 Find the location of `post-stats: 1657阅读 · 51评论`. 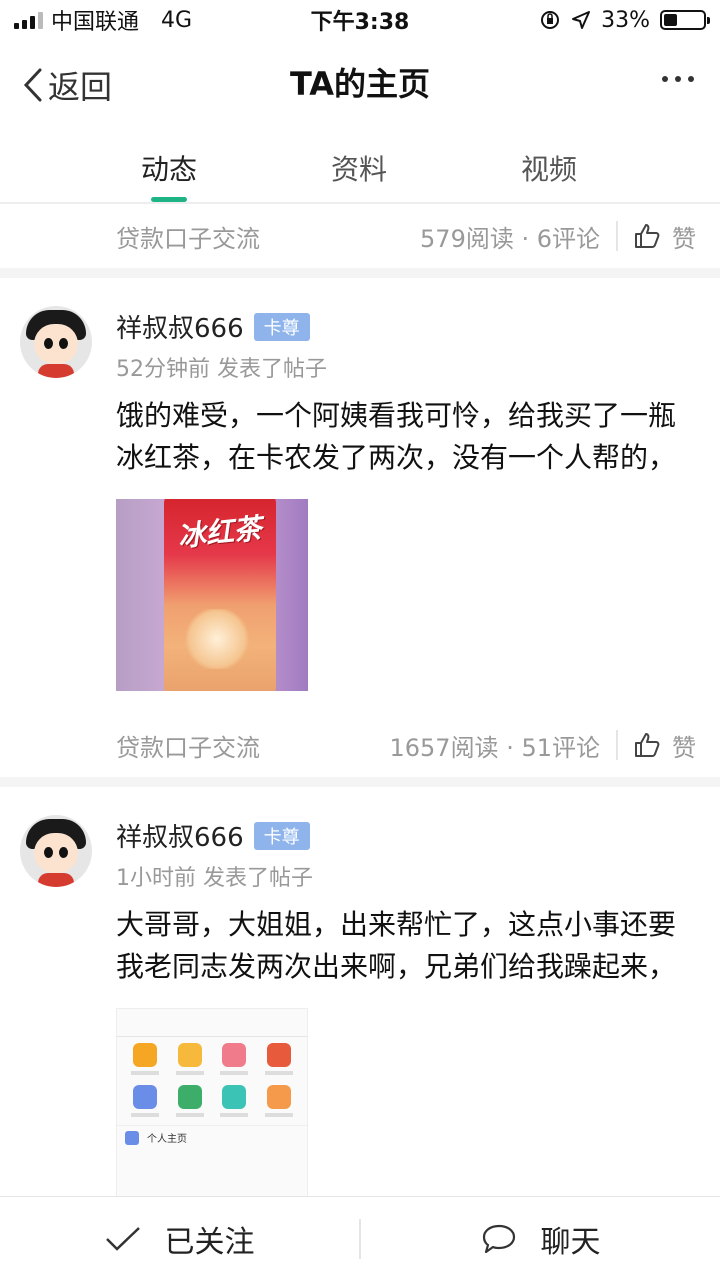

post-stats: 1657阅读 · 51评论 is located at coordinates (494, 747).